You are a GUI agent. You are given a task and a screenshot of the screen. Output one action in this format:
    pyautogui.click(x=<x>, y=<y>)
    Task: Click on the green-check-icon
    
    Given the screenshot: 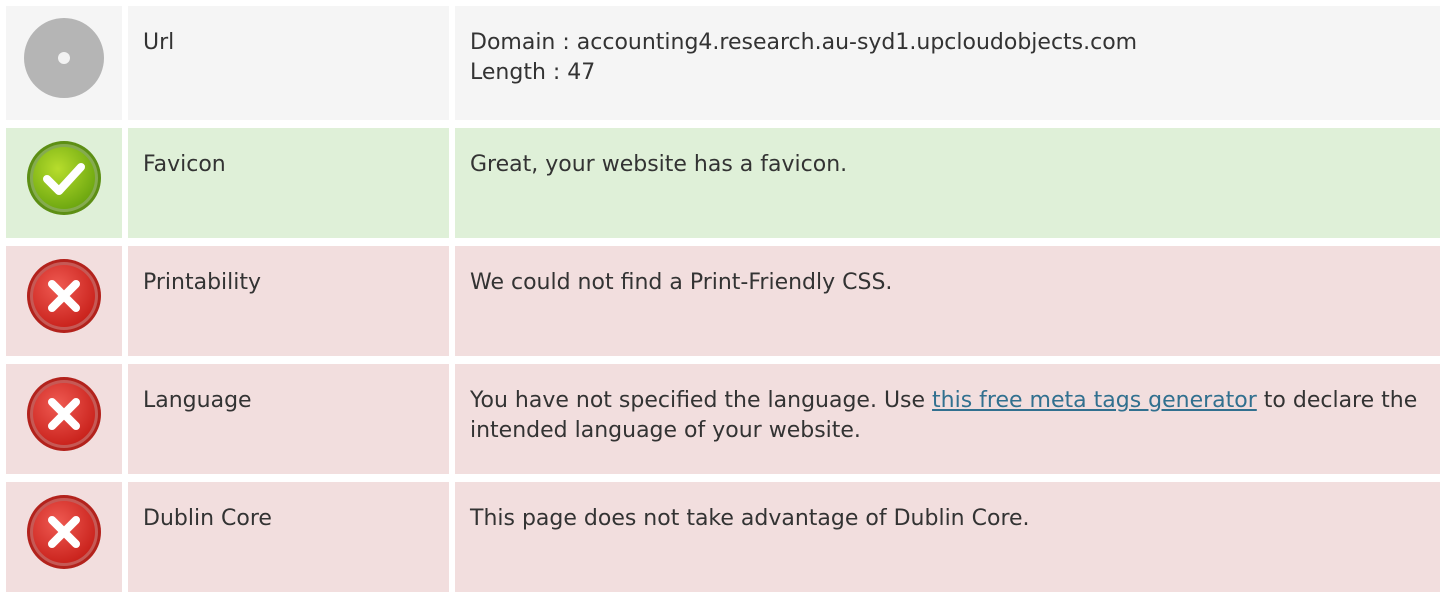 What is the action you would take?
    pyautogui.click(x=64, y=188)
    